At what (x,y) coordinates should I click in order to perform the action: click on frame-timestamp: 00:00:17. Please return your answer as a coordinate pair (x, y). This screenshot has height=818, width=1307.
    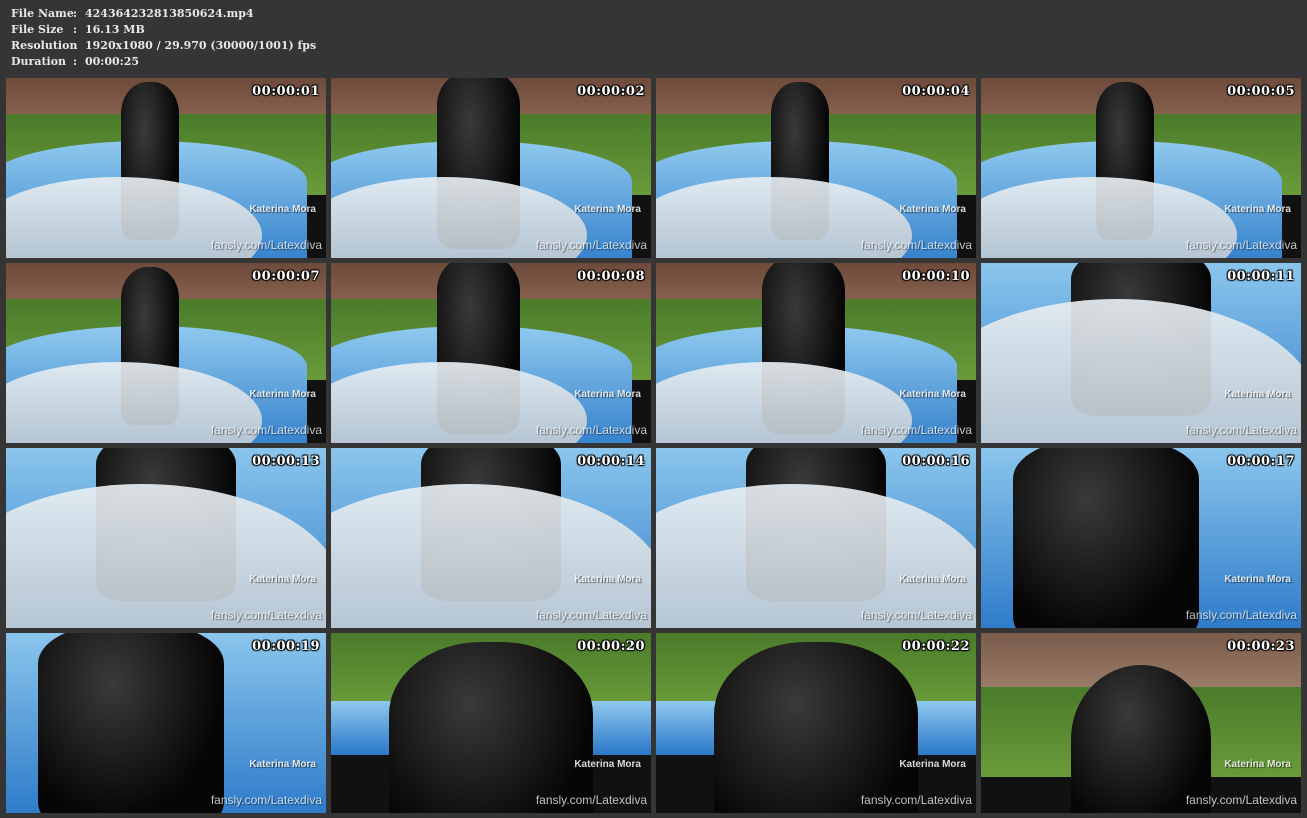
    Looking at the image, I should click on (1261, 461).